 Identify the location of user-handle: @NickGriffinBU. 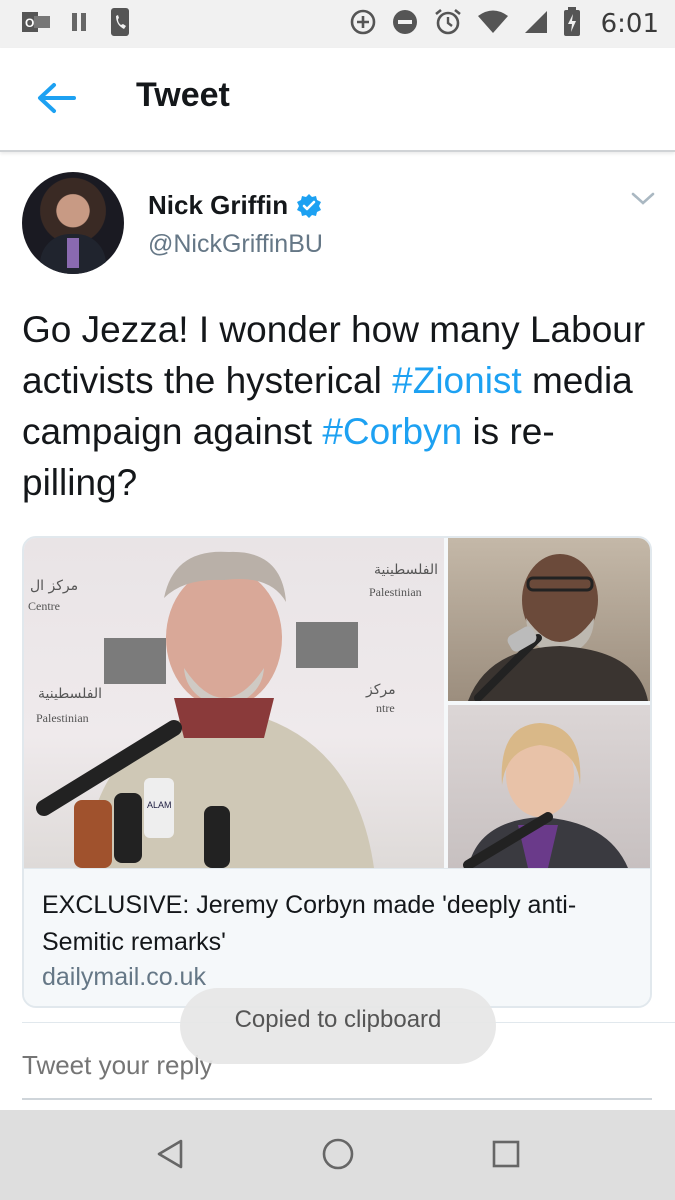
(235, 244).